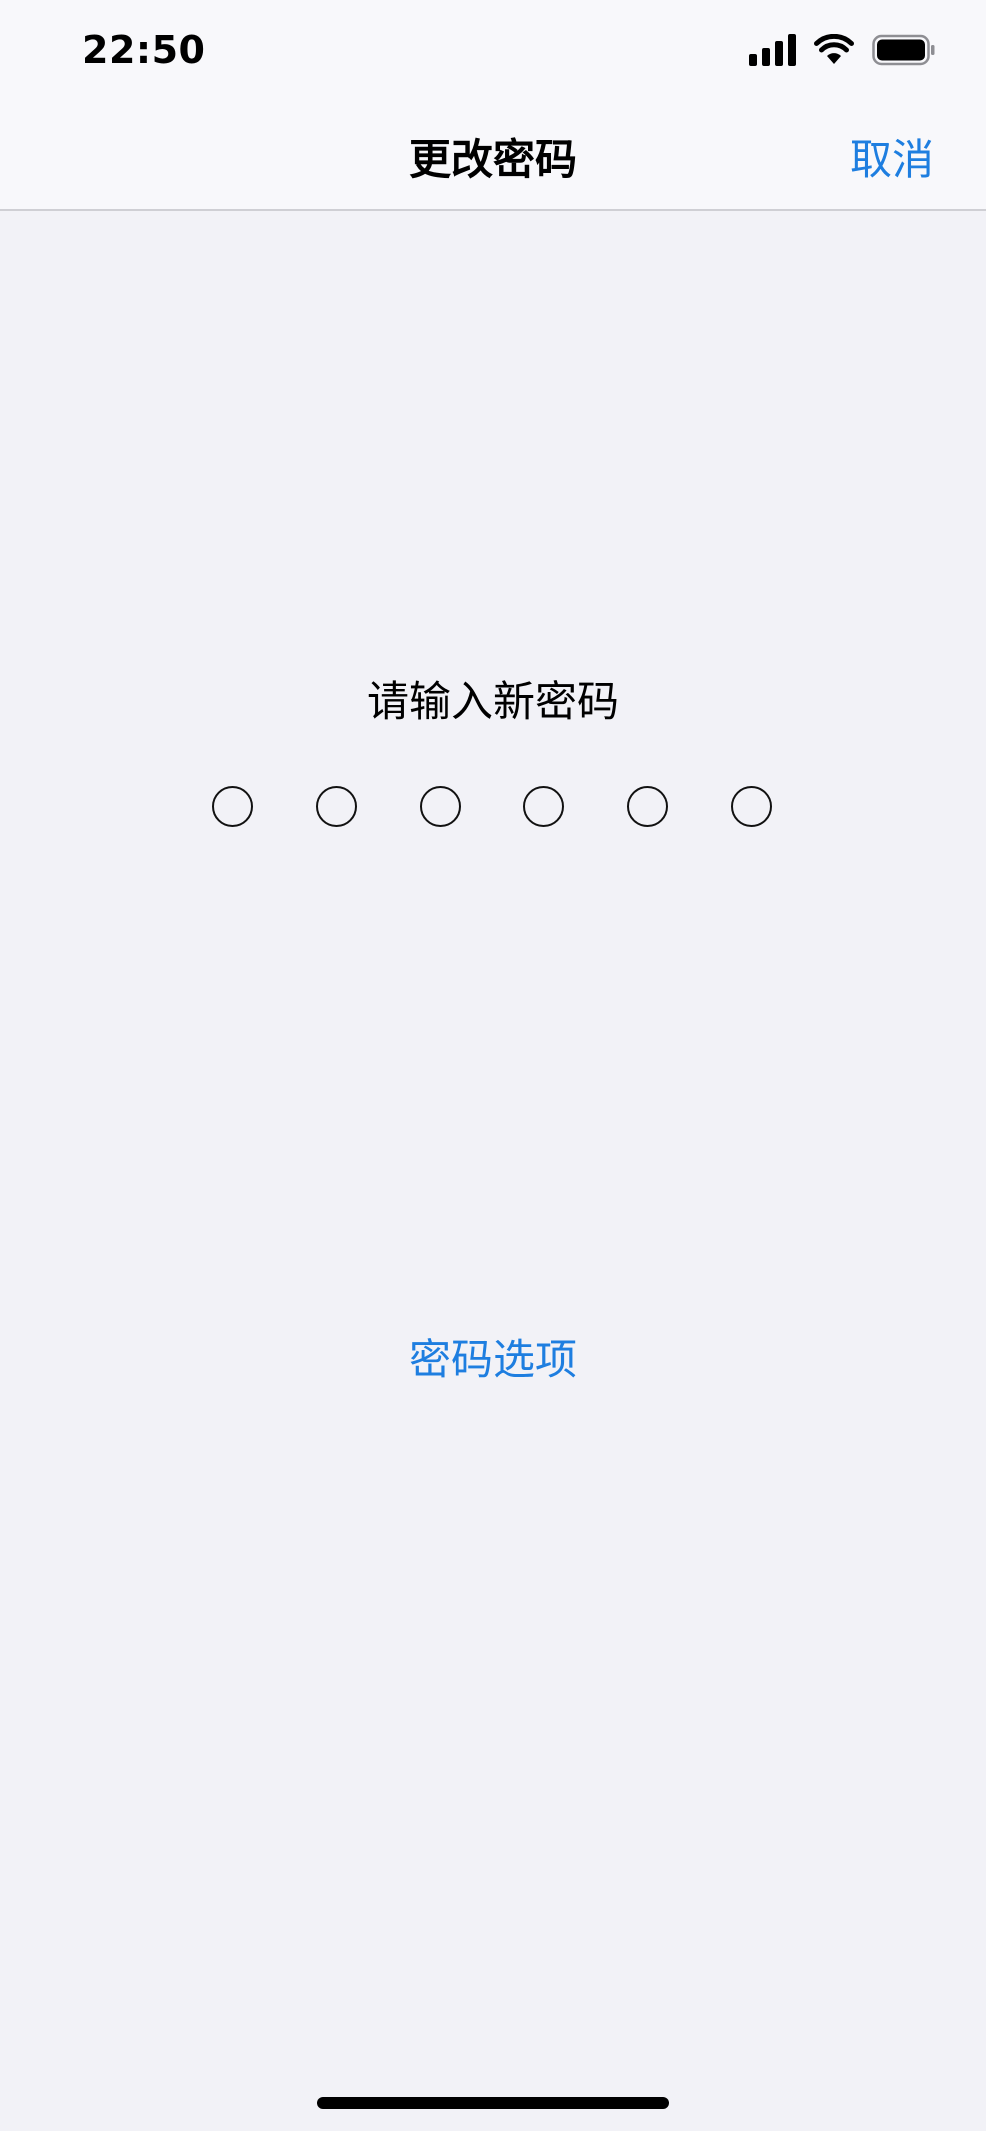 The height and width of the screenshot is (2131, 986). Describe the element at coordinates (772, 50) in the screenshot. I see `signal-icon` at that location.